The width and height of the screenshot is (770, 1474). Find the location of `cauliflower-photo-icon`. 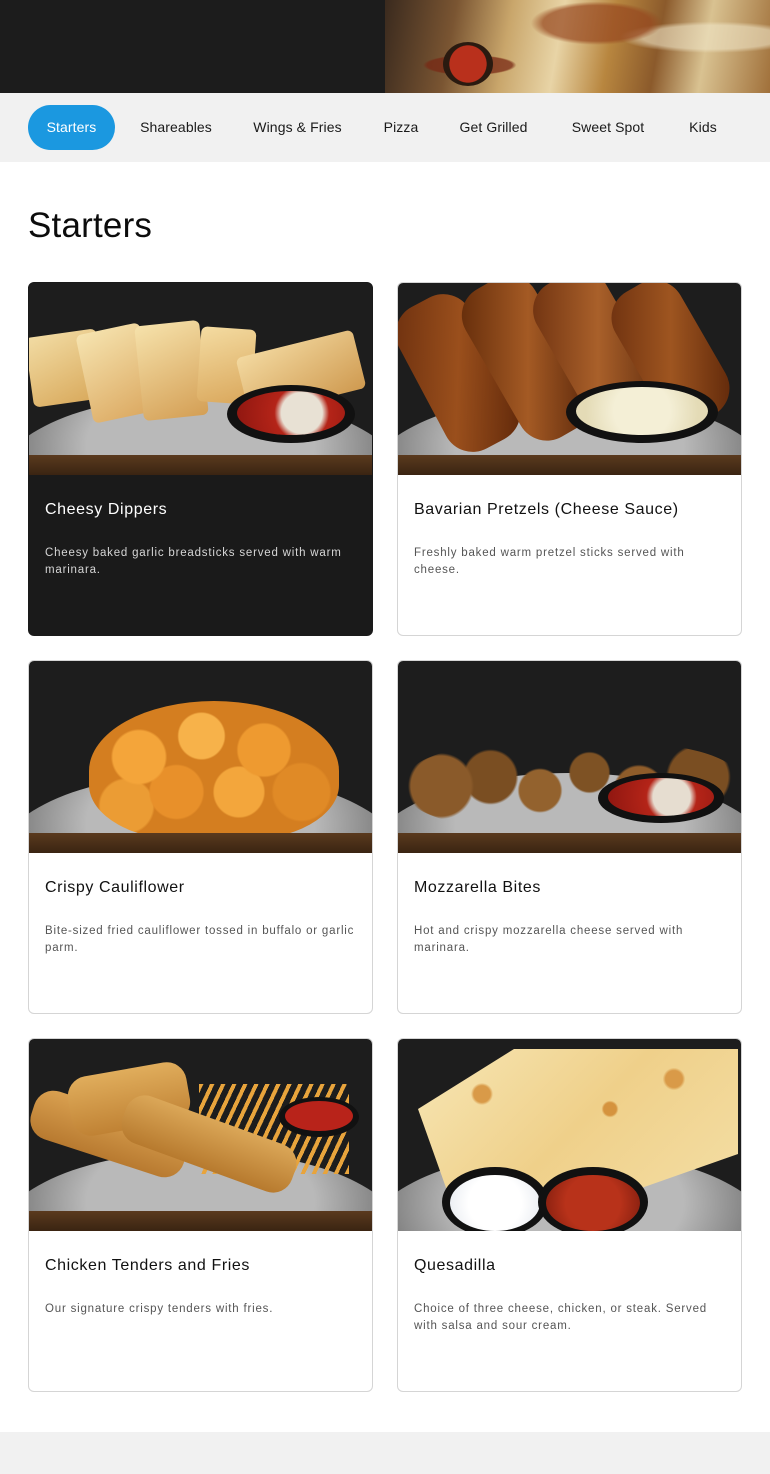

cauliflower-photo-icon is located at coordinates (200, 757).